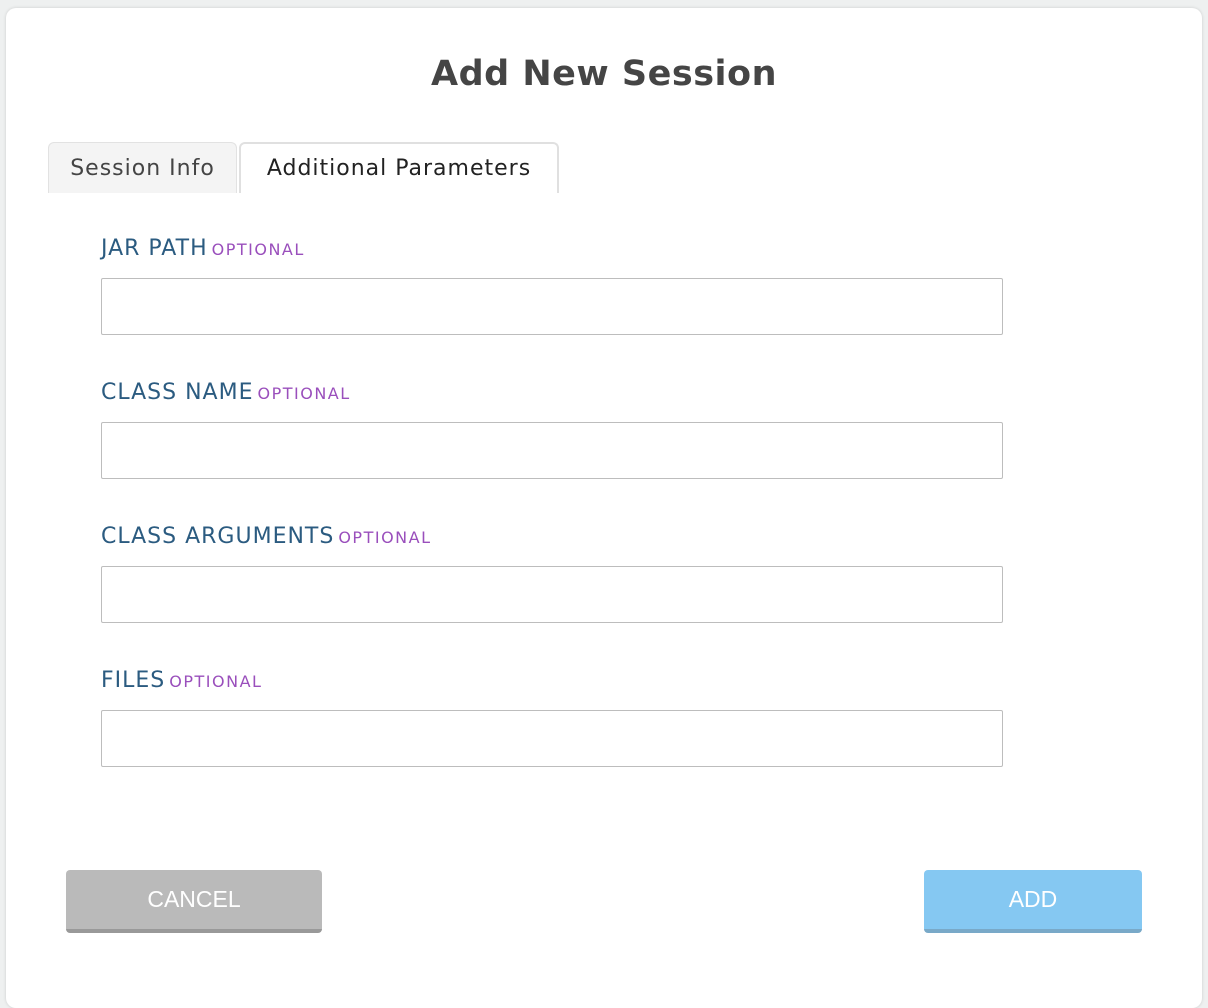 Image resolution: width=1208 pixels, height=1008 pixels. Describe the element at coordinates (142, 167) in the screenshot. I see `tab-session-info: Session Info` at that location.